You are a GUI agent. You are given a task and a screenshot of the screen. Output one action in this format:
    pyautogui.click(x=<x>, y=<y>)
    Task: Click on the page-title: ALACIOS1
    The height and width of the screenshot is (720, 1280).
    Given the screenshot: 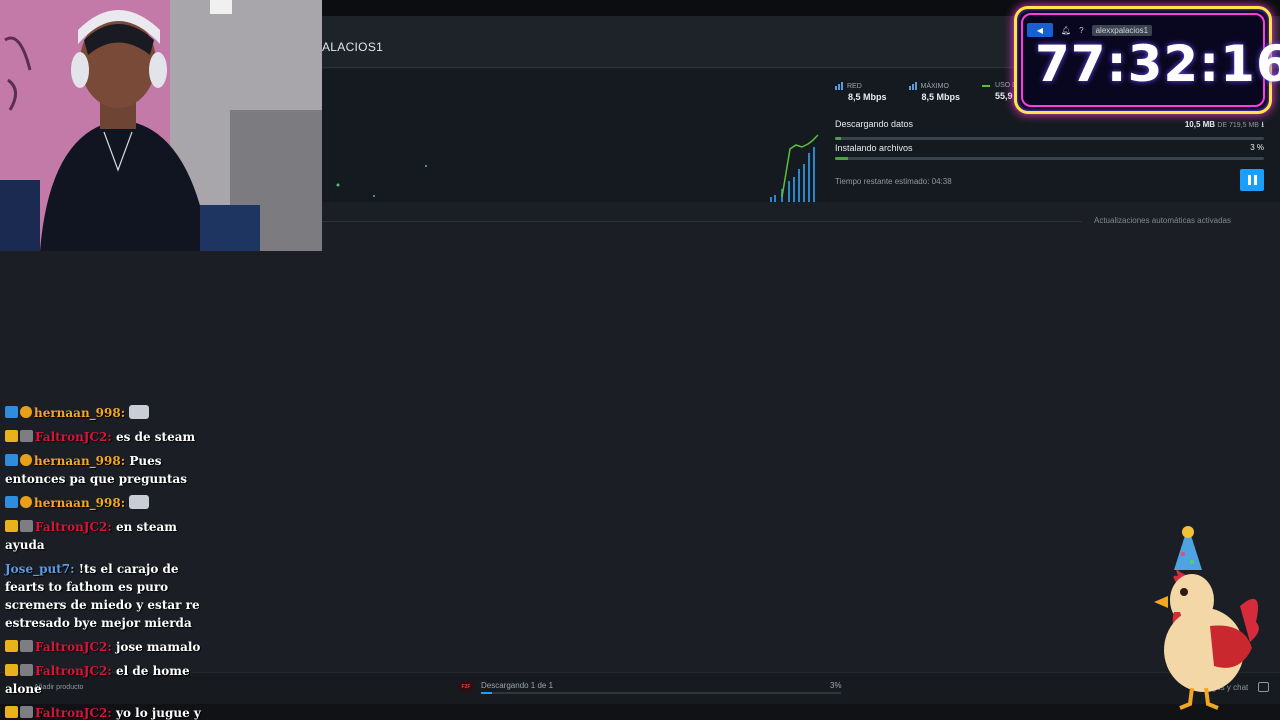 What is the action you would take?
    pyautogui.click(x=353, y=47)
    